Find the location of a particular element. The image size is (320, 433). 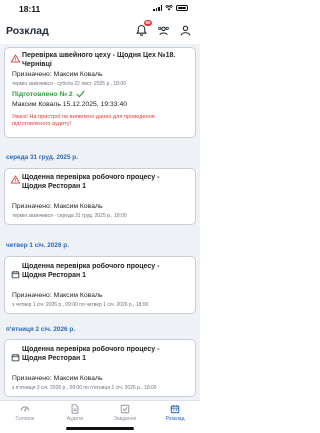

prepared-status: Підготовлено № 2 is located at coordinates (48, 94).